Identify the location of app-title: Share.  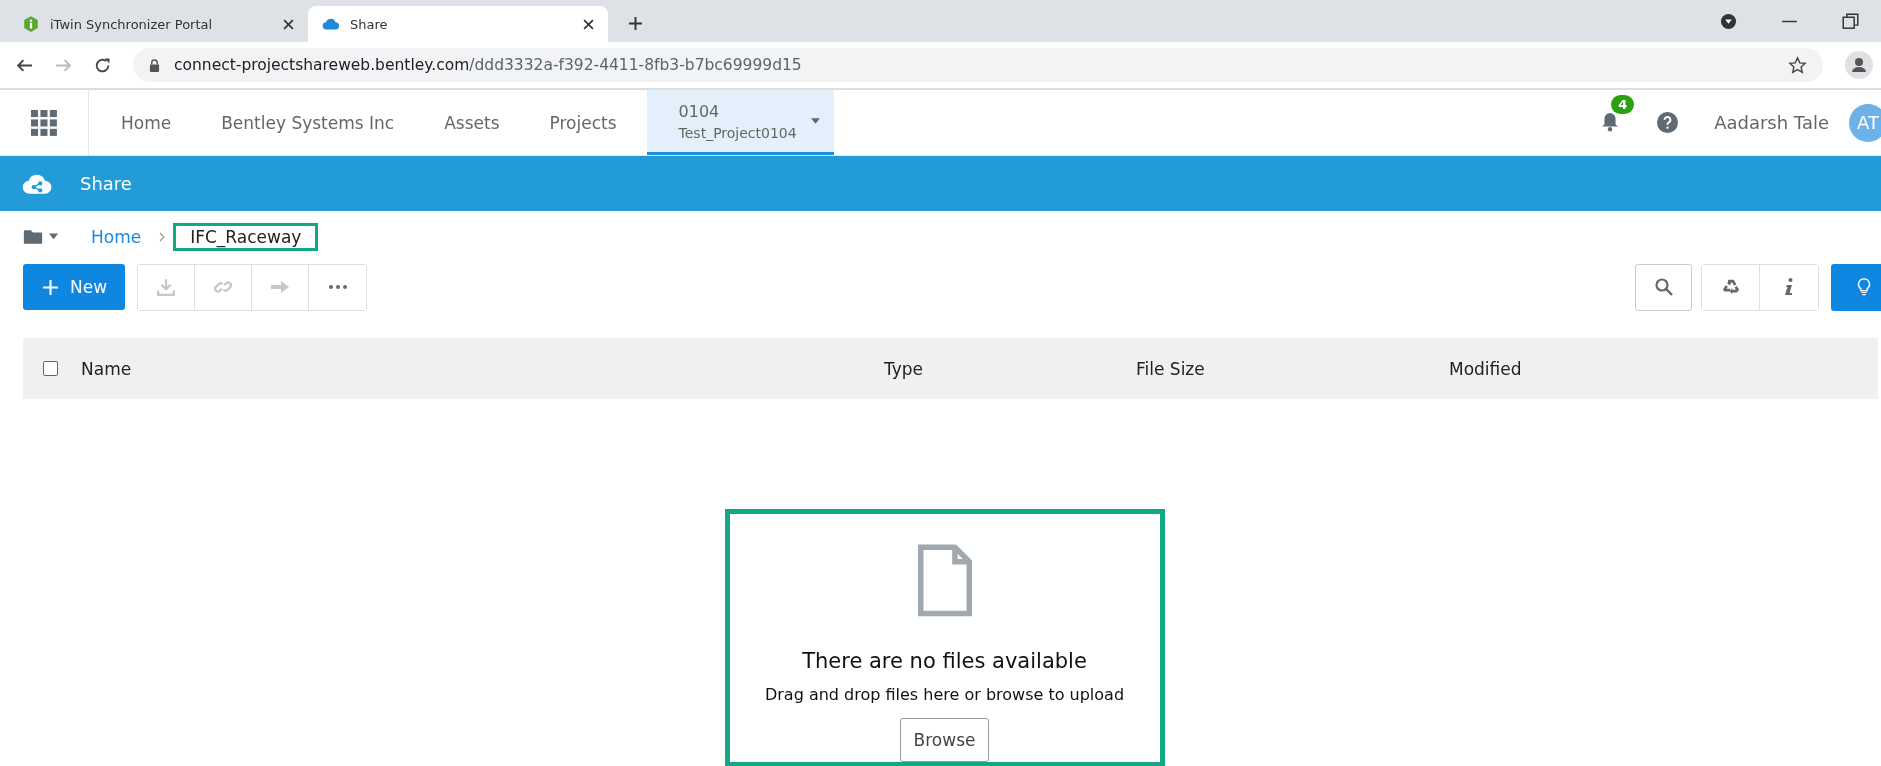
(106, 183).